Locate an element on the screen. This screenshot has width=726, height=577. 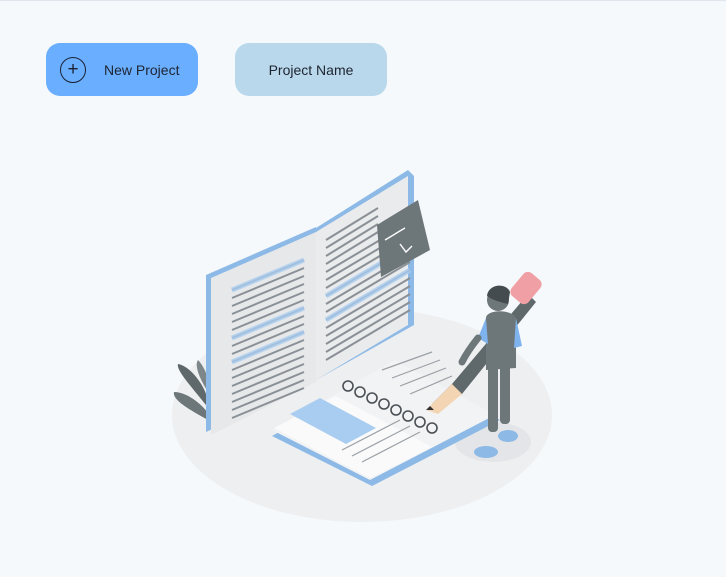
new-project-button: + New Project is located at coordinates (122, 69).